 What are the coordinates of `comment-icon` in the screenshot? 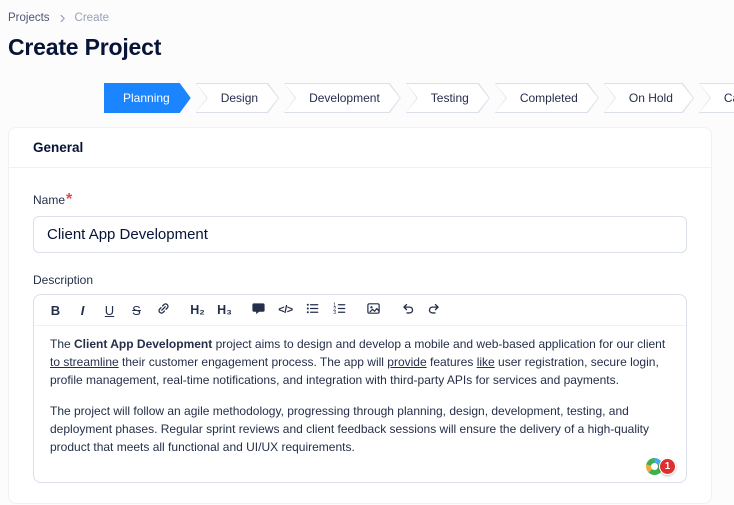 It's located at (258, 310).